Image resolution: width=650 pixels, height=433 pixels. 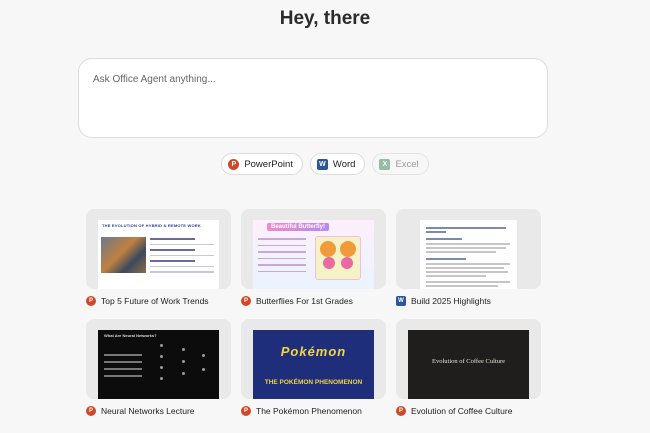 I want to click on card-title: The Pokémon Phenomenon, so click(x=309, y=411).